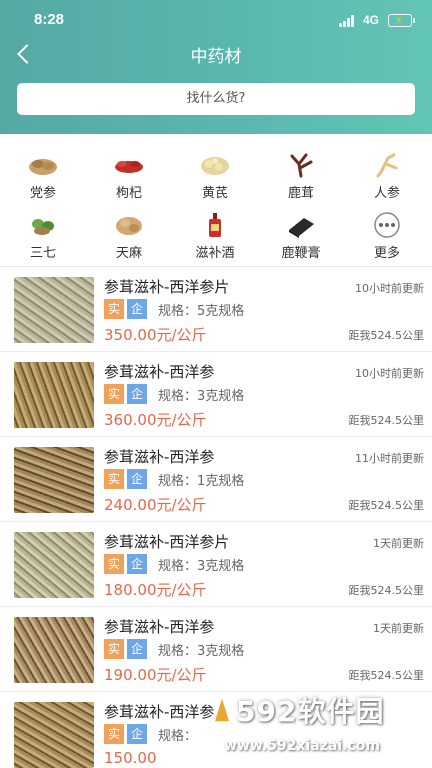 This screenshot has width=432, height=768. What do you see at coordinates (155, 420) in the screenshot?
I see `product-price: 360.00元/公斤` at bounding box center [155, 420].